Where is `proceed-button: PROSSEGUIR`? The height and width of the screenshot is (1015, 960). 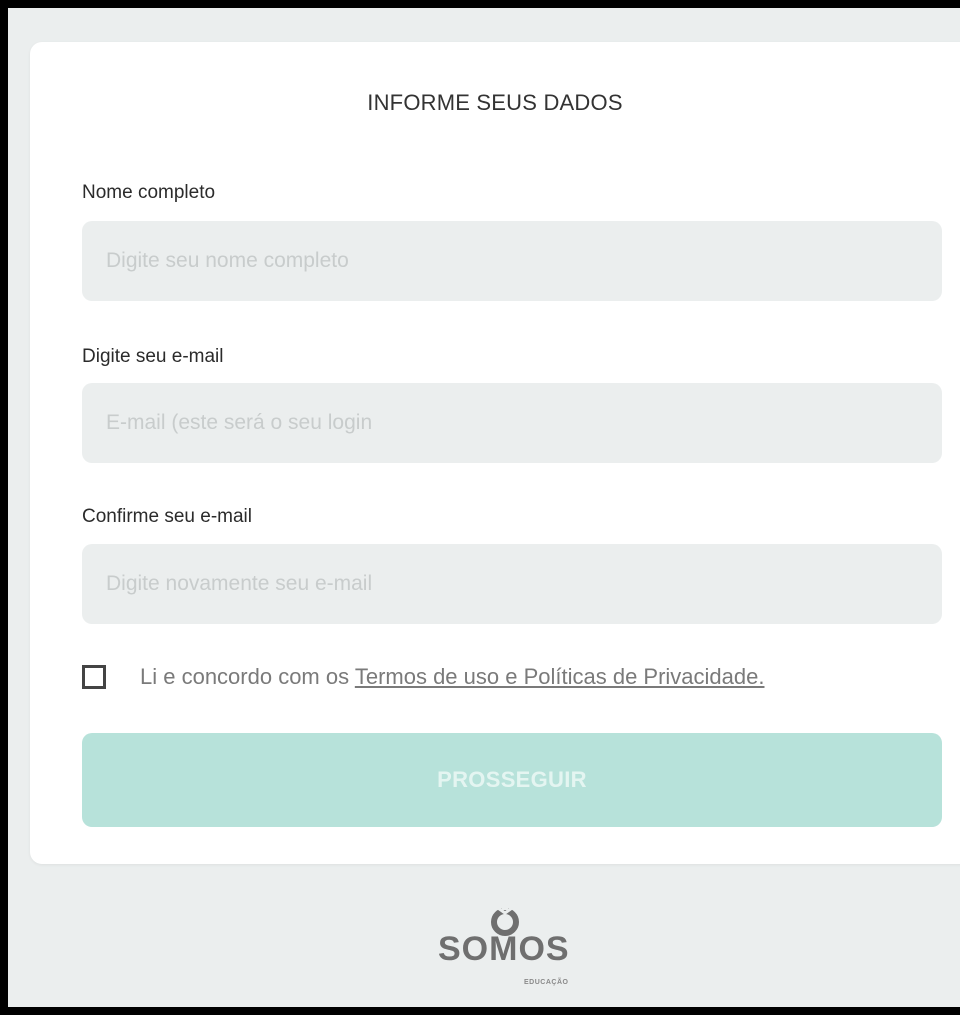
proceed-button: PROSSEGUIR is located at coordinates (512, 780).